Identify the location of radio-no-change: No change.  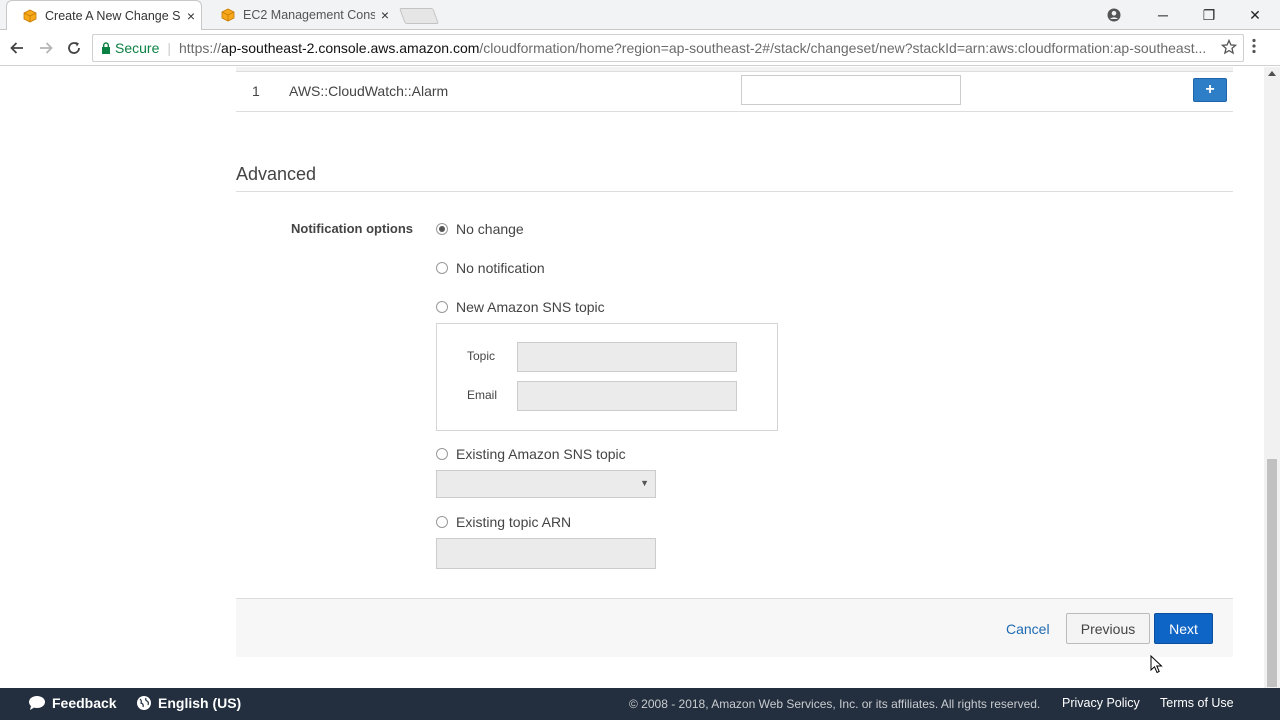
(480, 229).